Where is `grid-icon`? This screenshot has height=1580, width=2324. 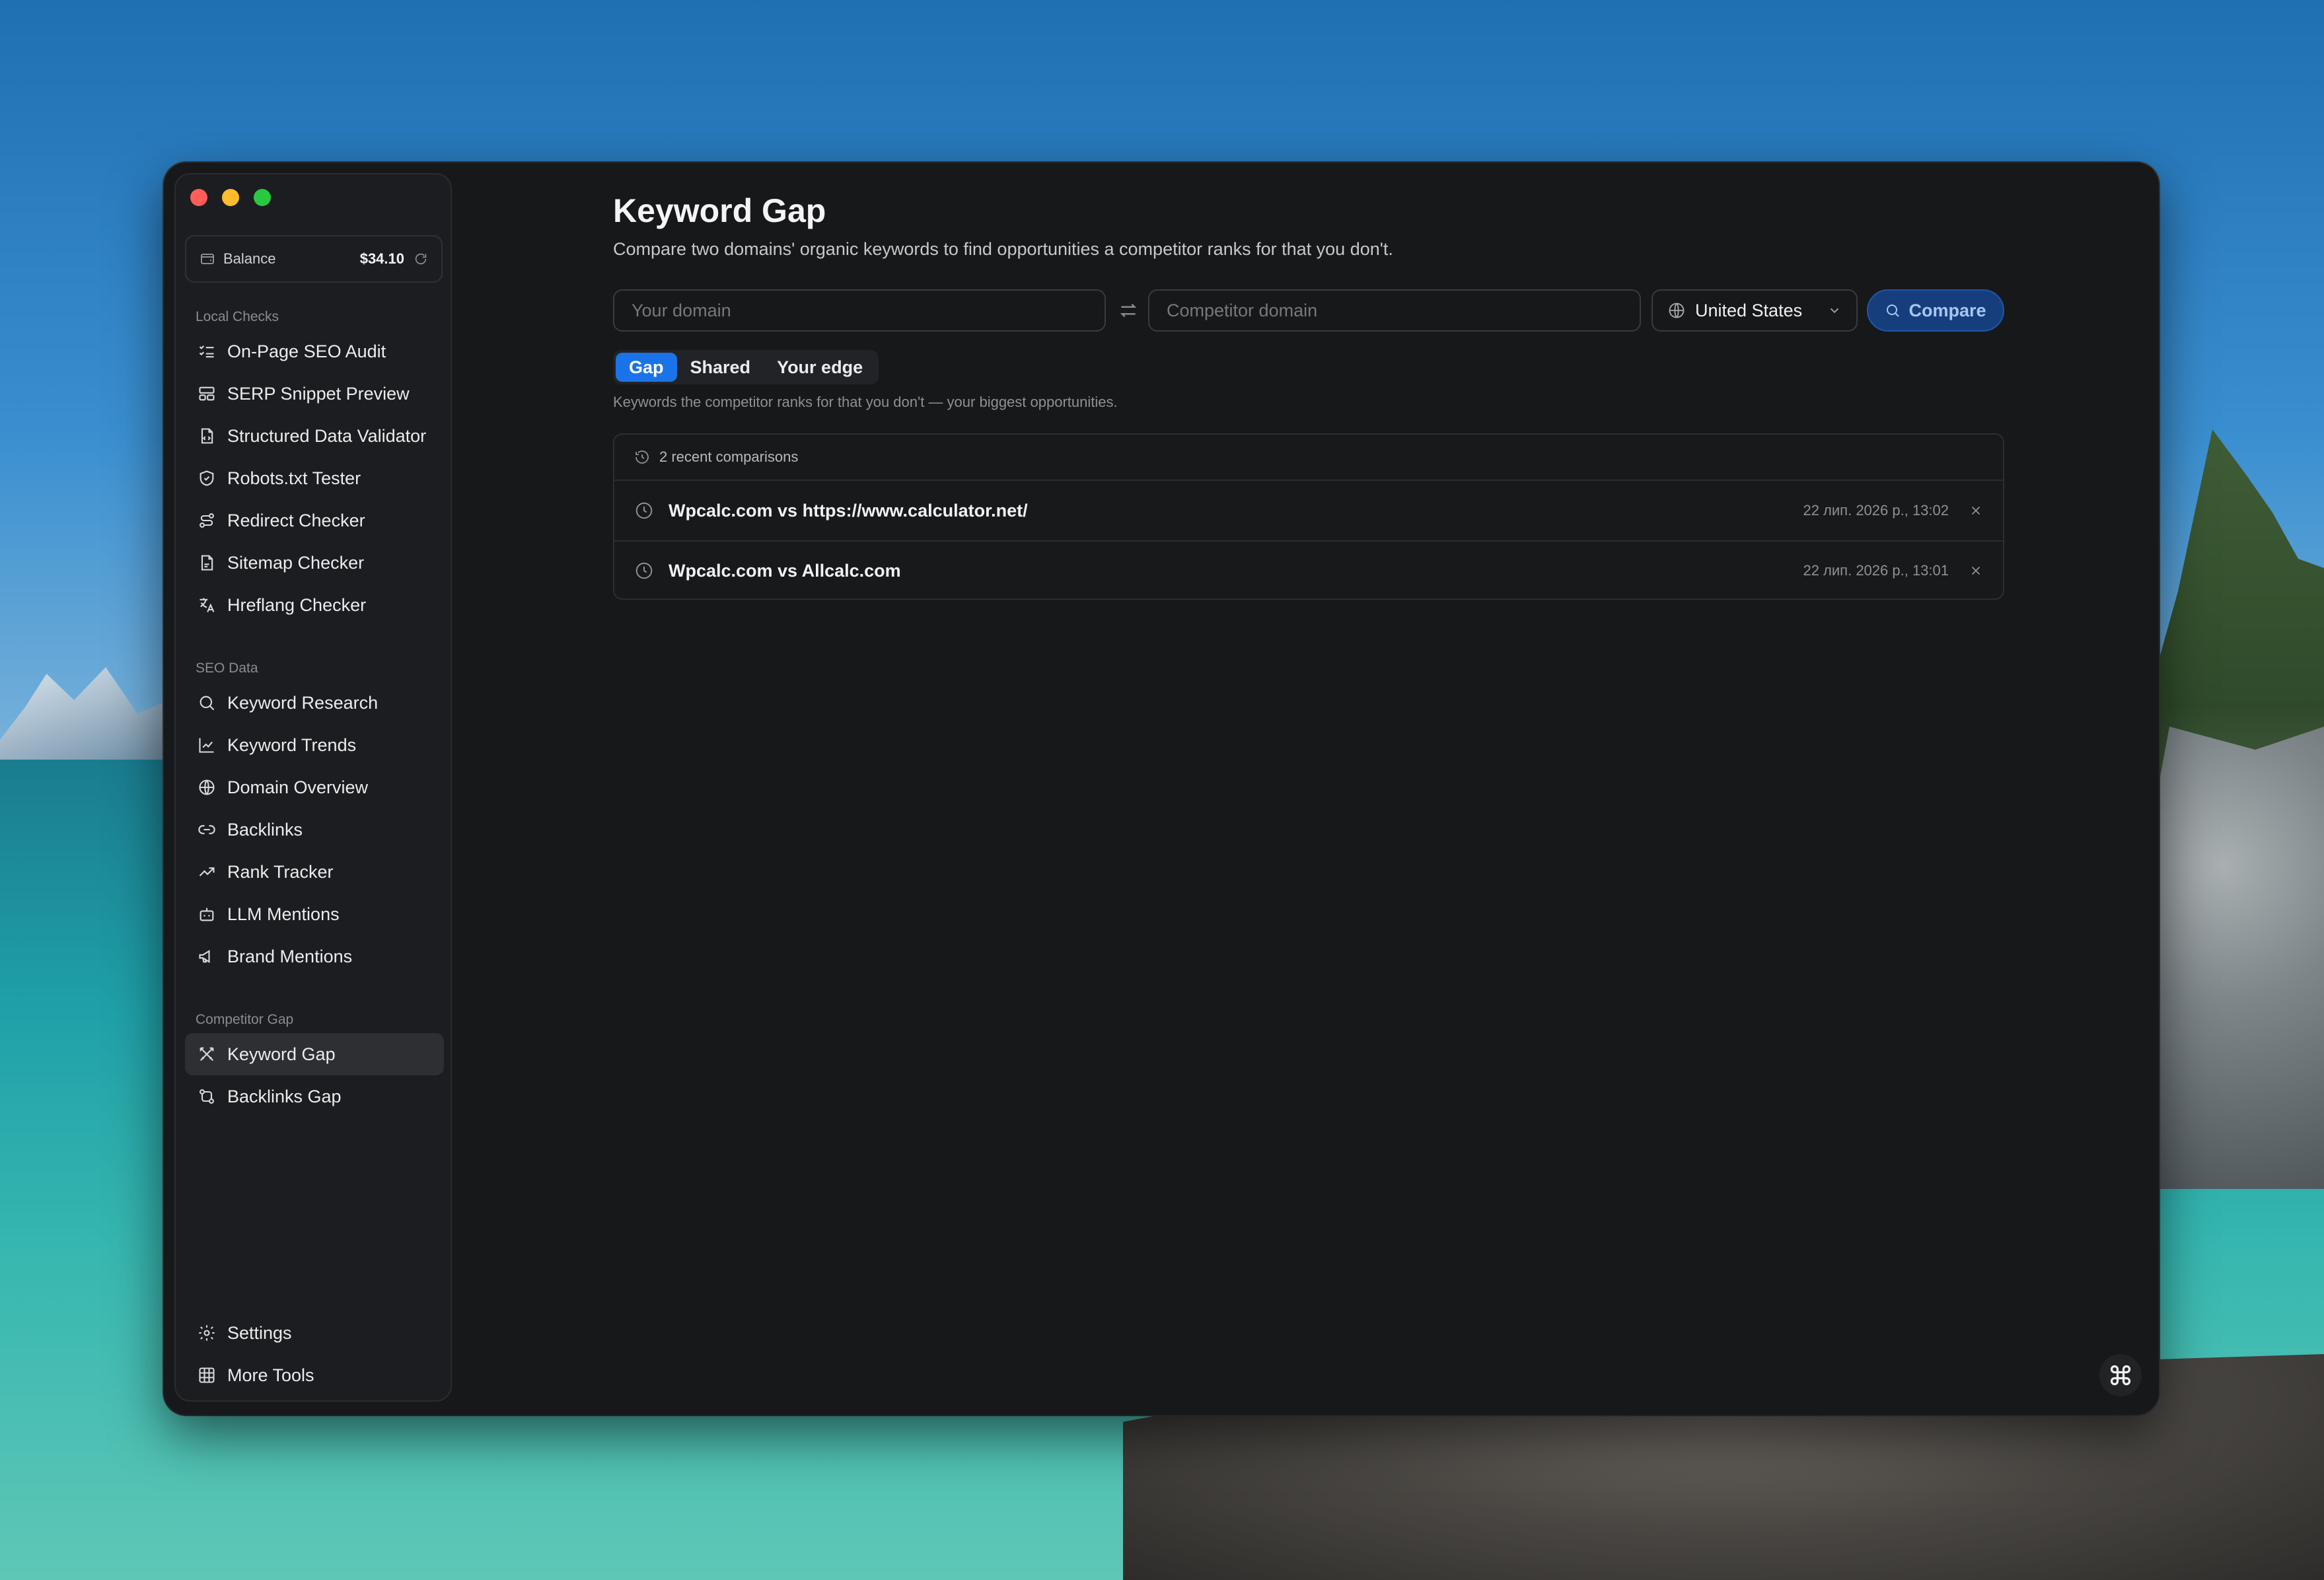 grid-icon is located at coordinates (207, 1375).